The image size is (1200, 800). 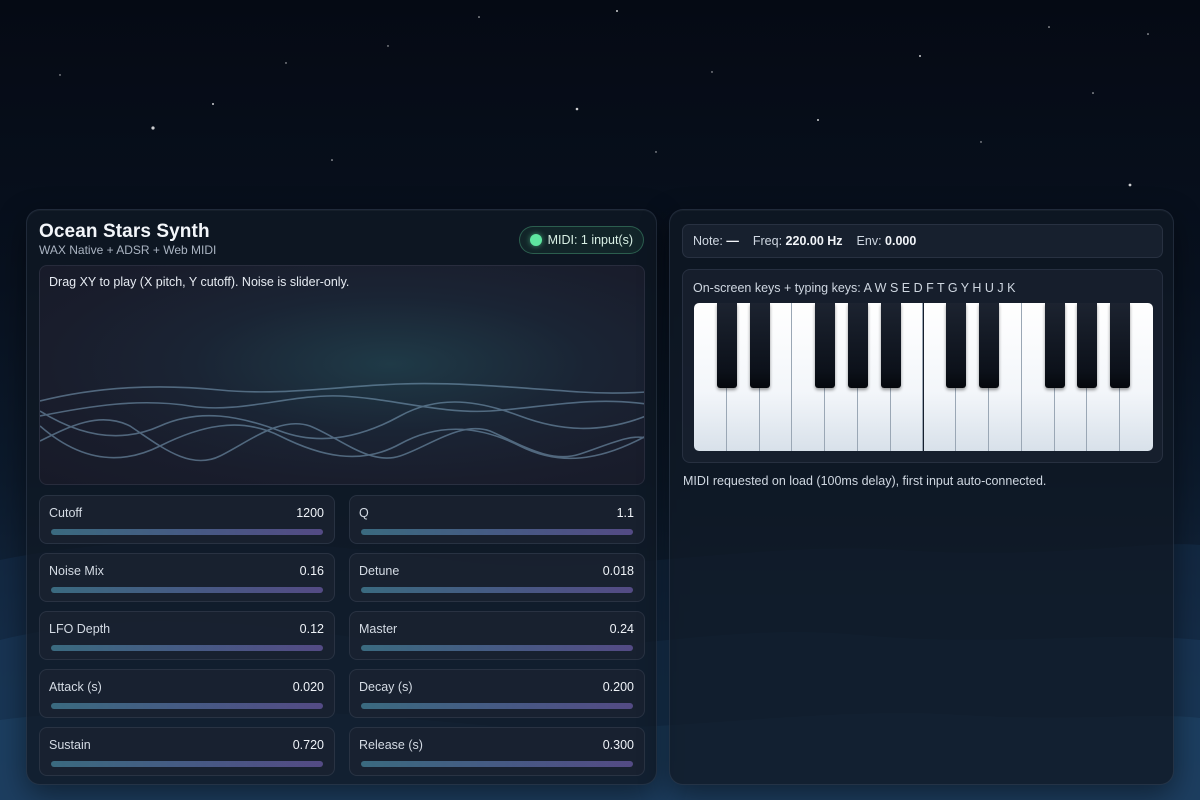 I want to click on attack-control: Attack (s) 0.020, so click(x=187, y=693).